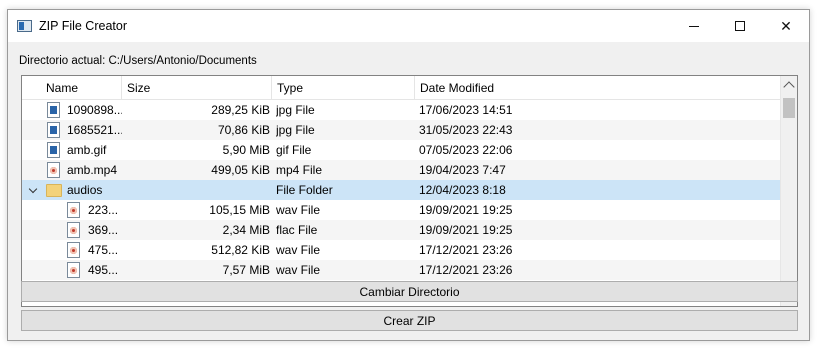 The height and width of the screenshot is (352, 822). I want to click on title-bar: ZIP File Creator ✕, so click(408, 26).